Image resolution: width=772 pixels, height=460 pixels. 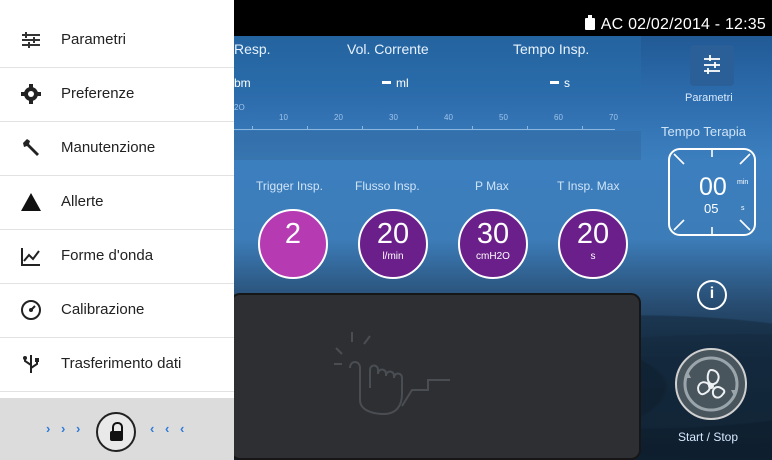 What do you see at coordinates (711, 208) in the screenshot?
I see `timer-seconds: 05` at bounding box center [711, 208].